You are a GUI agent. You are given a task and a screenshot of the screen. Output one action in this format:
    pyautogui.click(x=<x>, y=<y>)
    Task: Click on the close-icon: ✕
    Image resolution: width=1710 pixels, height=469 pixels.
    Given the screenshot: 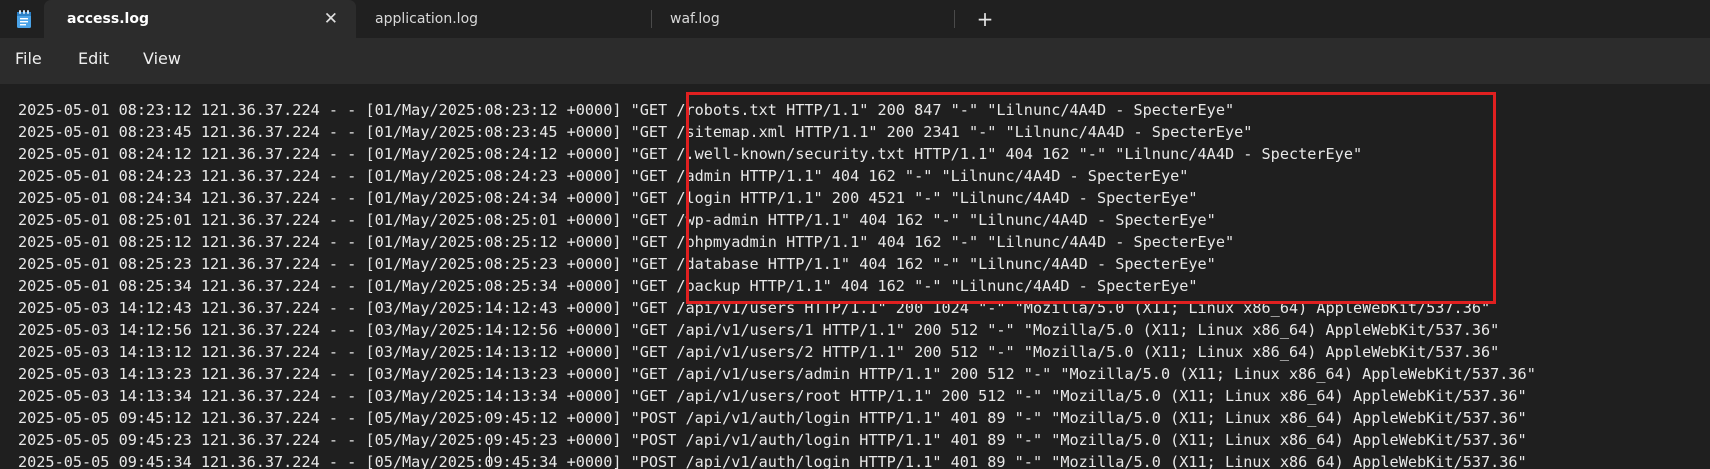 What is the action you would take?
    pyautogui.click(x=331, y=19)
    